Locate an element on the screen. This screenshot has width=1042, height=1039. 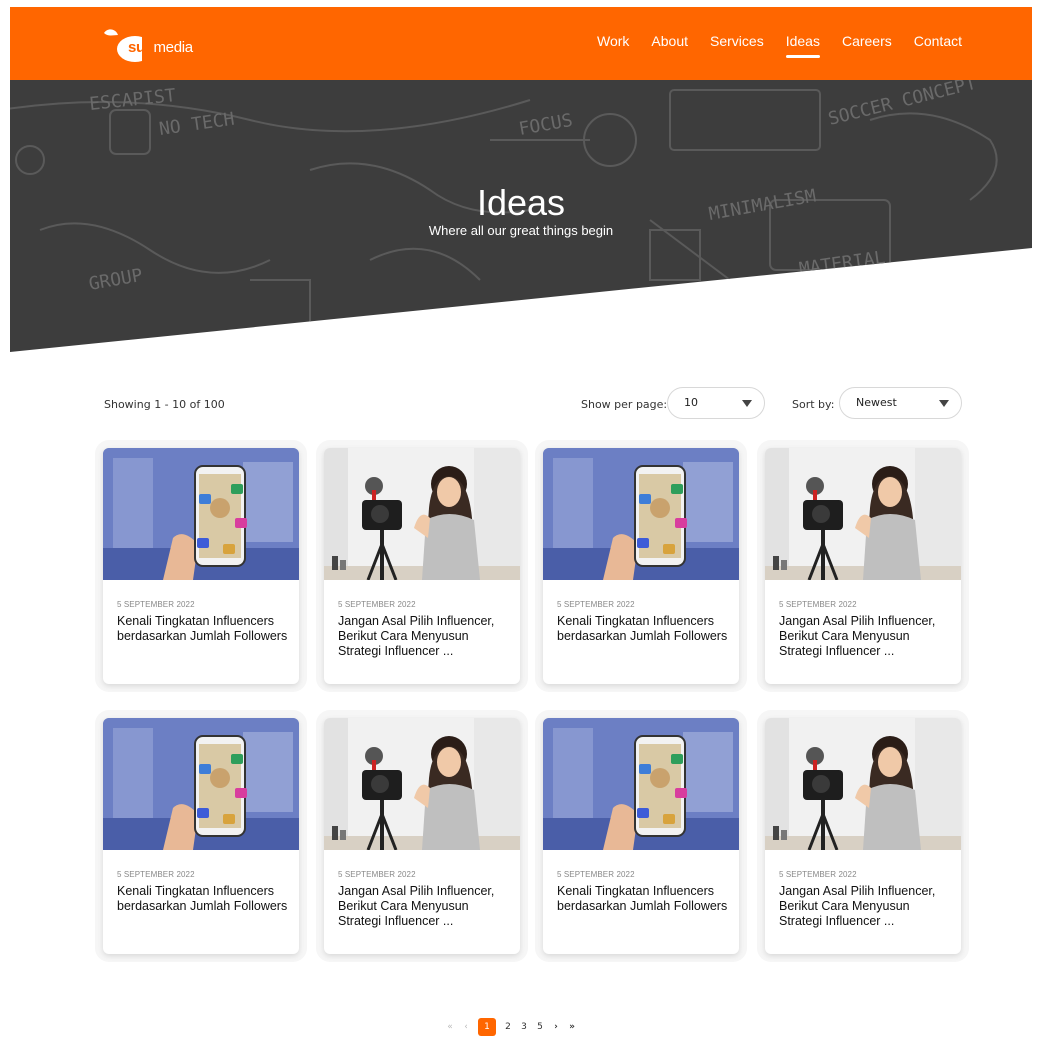
nav-contact: Contact is located at coordinates (938, 41).